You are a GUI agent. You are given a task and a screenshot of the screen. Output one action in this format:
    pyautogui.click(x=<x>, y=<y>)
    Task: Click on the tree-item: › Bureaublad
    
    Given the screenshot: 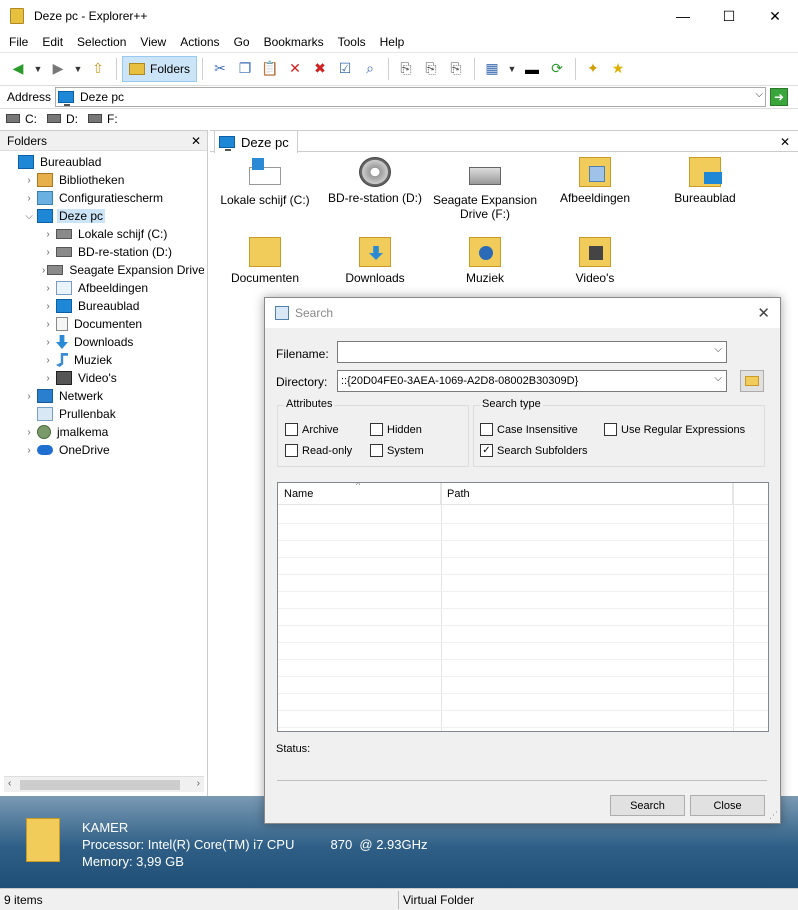 What is the action you would take?
    pyautogui.click(x=104, y=306)
    